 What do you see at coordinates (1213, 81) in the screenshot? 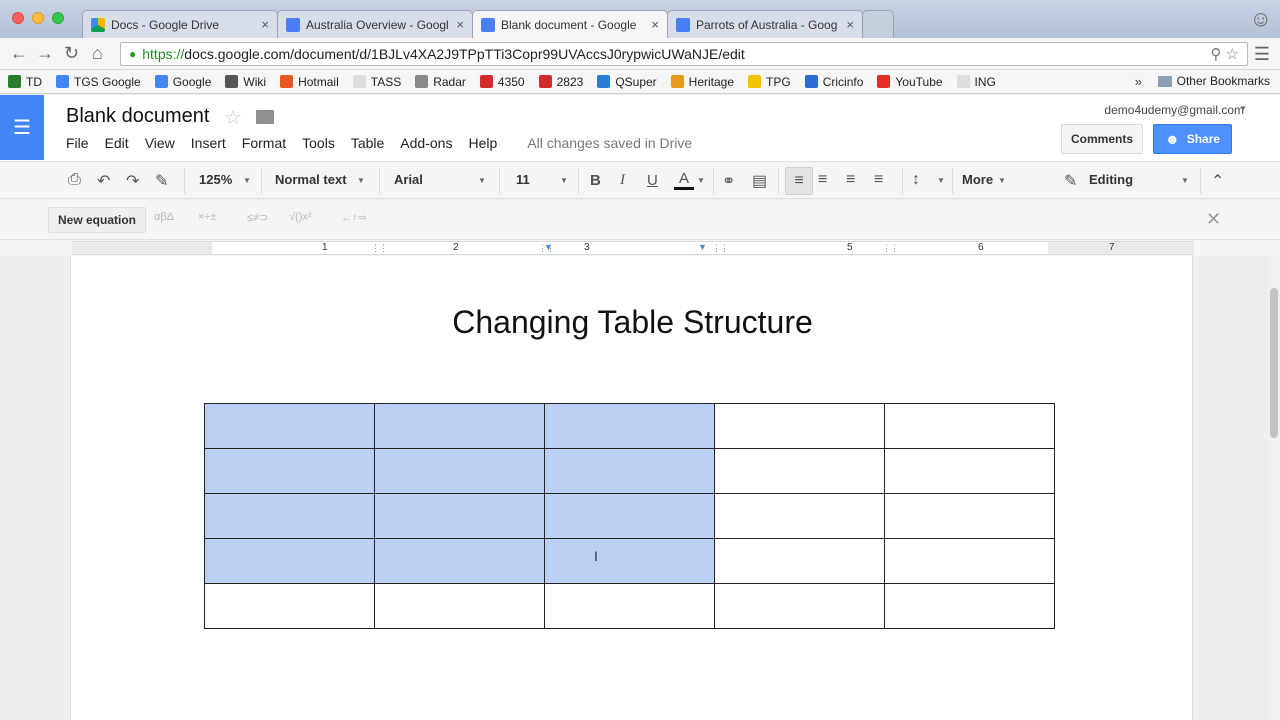
I see `other-bookmarks: Other Bookmarks` at bounding box center [1213, 81].